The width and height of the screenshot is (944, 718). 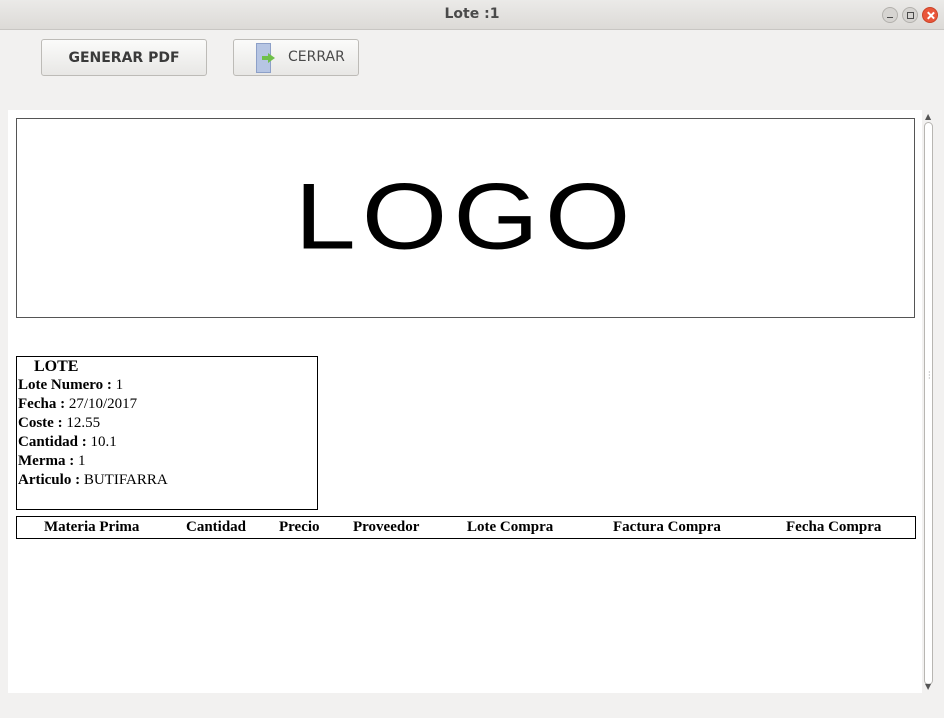 I want to click on column-header-factura-compra: Factura Compra, so click(x=667, y=527).